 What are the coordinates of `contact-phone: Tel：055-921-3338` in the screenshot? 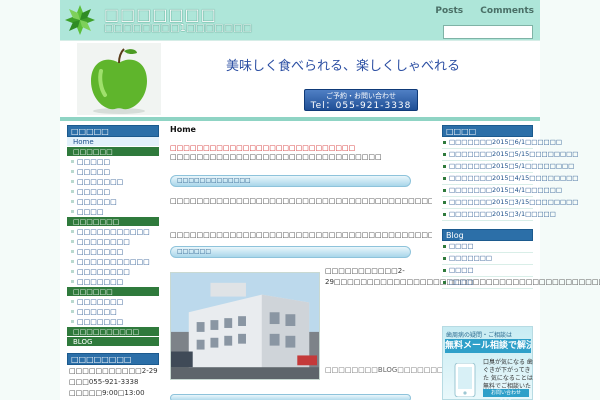 It's located at (361, 106).